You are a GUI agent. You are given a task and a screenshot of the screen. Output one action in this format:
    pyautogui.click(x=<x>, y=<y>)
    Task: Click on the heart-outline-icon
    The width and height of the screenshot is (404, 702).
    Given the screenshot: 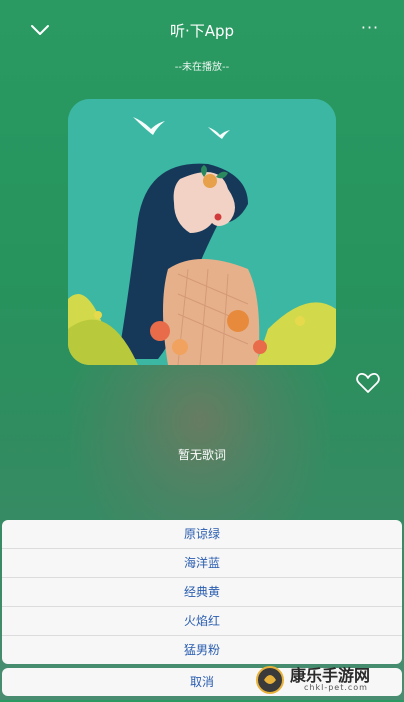 What is the action you would take?
    pyautogui.click(x=368, y=383)
    